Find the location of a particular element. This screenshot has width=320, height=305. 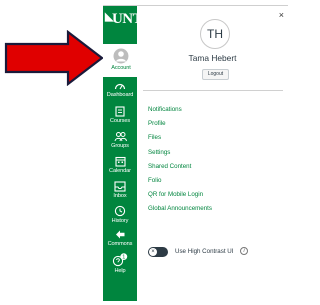

nav-label: Commons is located at coordinates (120, 244).